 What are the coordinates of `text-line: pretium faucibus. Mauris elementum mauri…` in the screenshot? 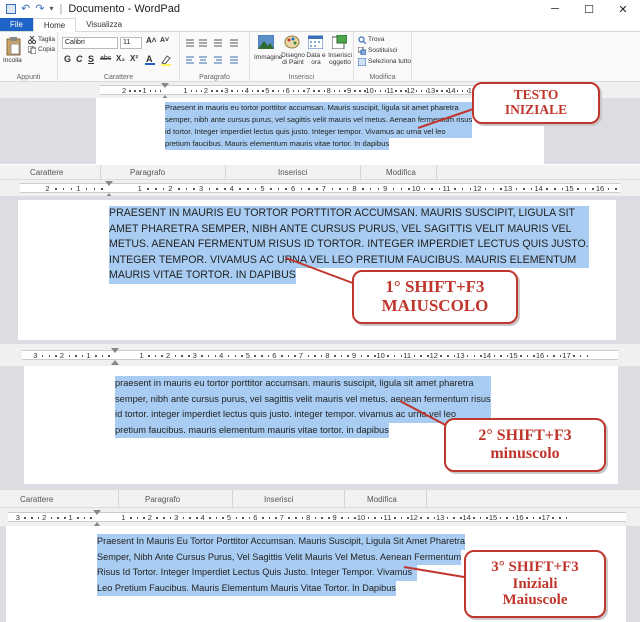 It's located at (277, 144).